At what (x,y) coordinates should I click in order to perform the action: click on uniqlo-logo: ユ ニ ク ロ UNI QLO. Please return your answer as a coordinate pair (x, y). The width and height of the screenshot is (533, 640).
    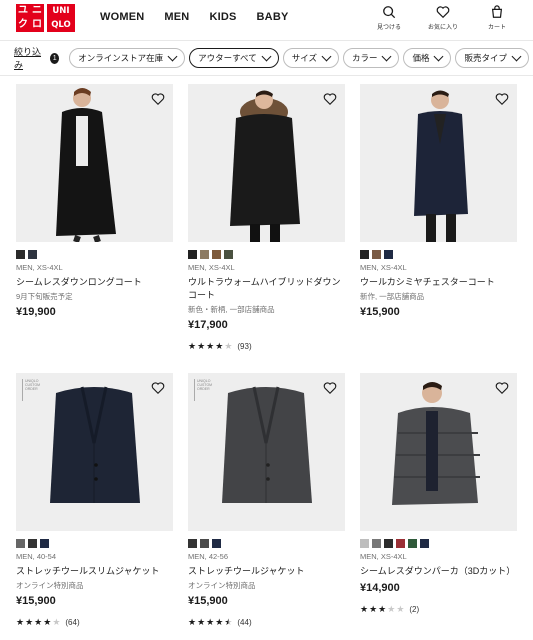
    Looking at the image, I should click on (45, 18).